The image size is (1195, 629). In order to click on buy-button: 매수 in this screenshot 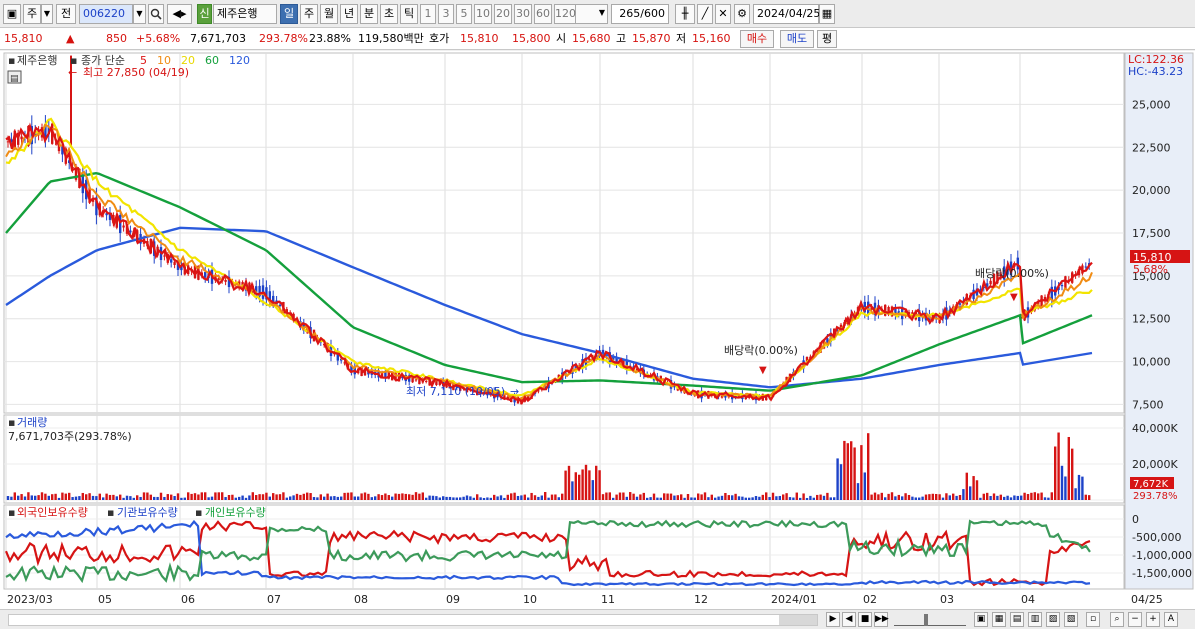, I will do `click(757, 39)`.